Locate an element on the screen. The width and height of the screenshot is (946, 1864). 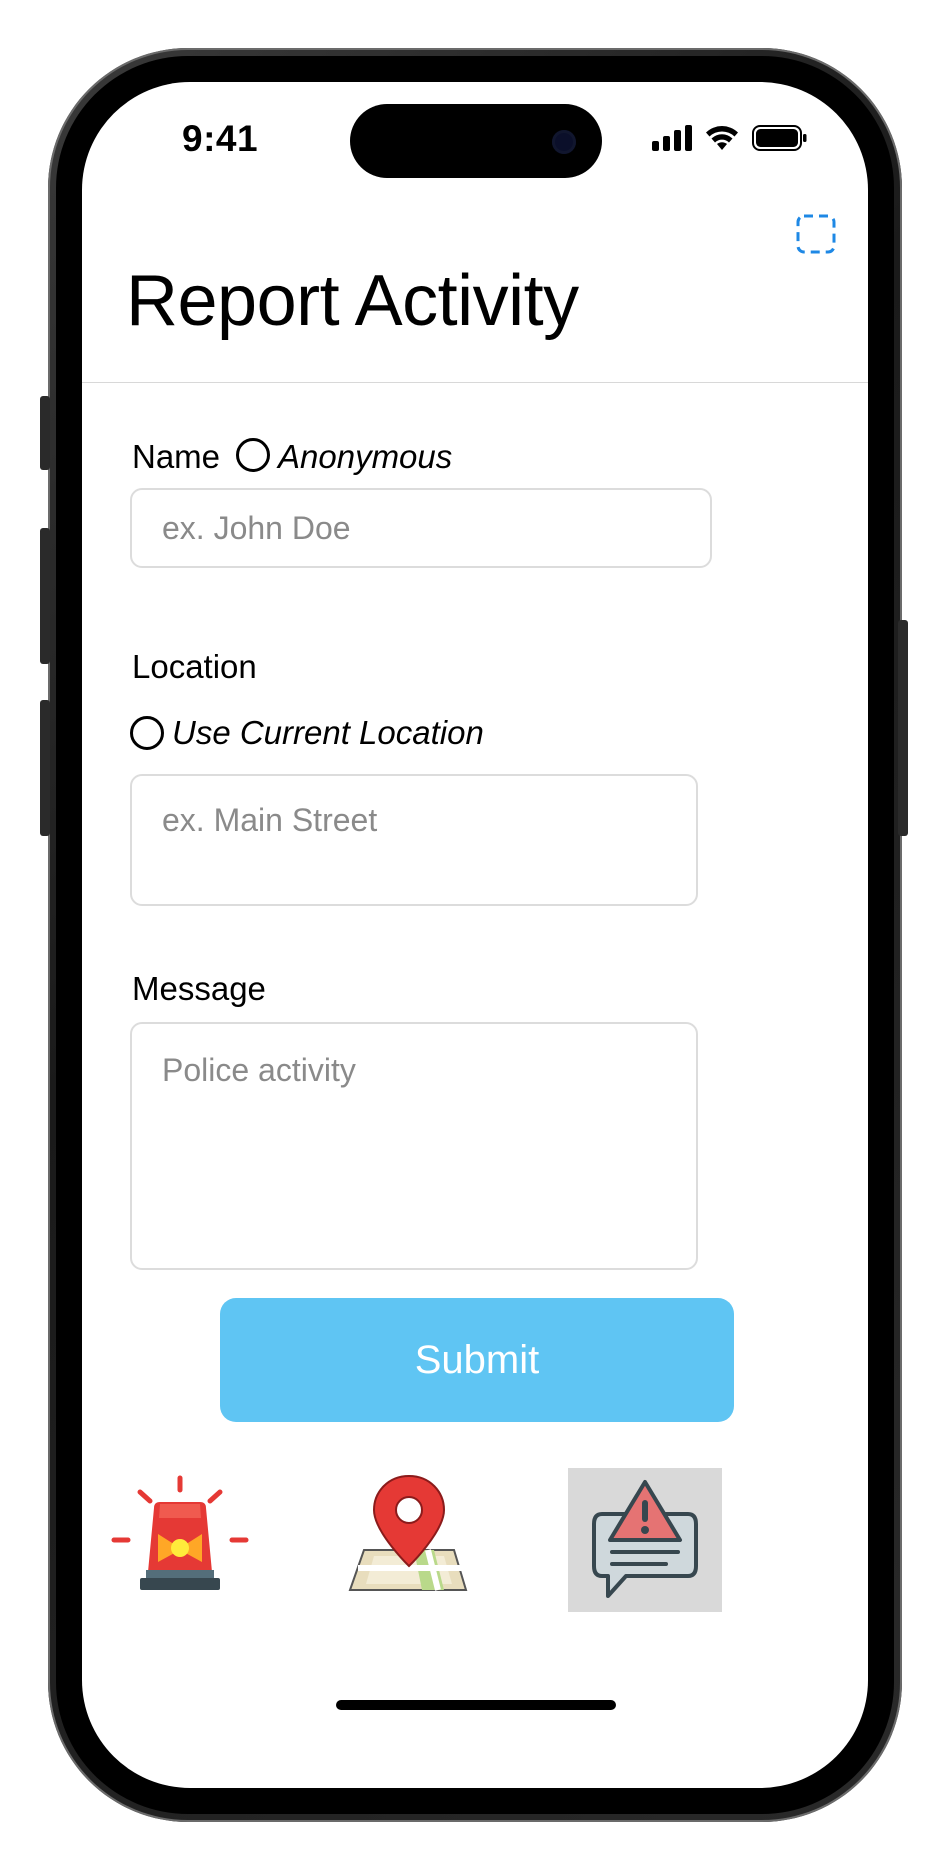
header-divider is located at coordinates (475, 382).